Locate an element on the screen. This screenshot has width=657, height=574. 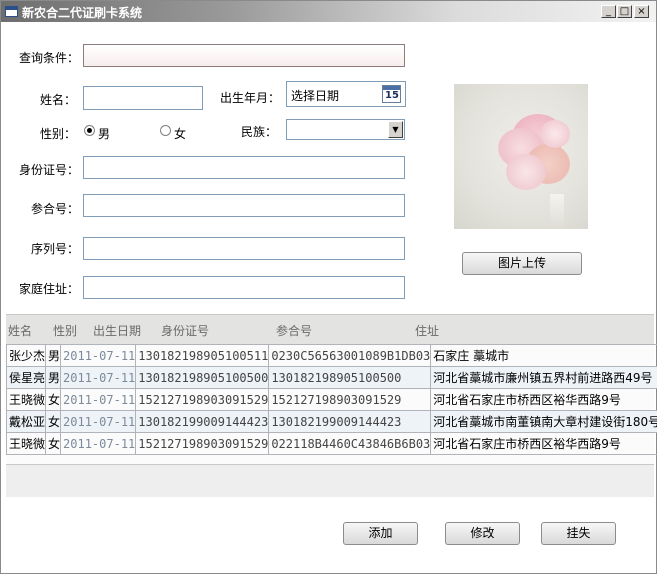
address-label: 家庭住址： is located at coordinates (49, 289).